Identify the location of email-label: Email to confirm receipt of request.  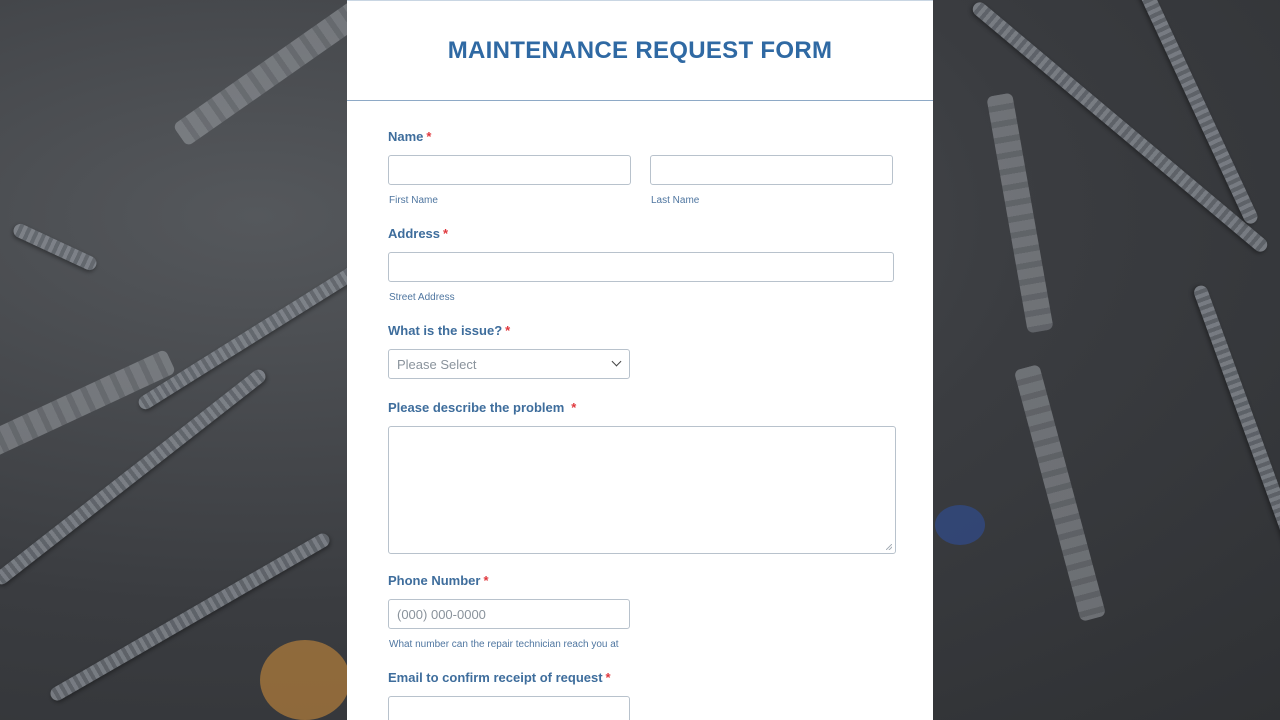
(495, 677).